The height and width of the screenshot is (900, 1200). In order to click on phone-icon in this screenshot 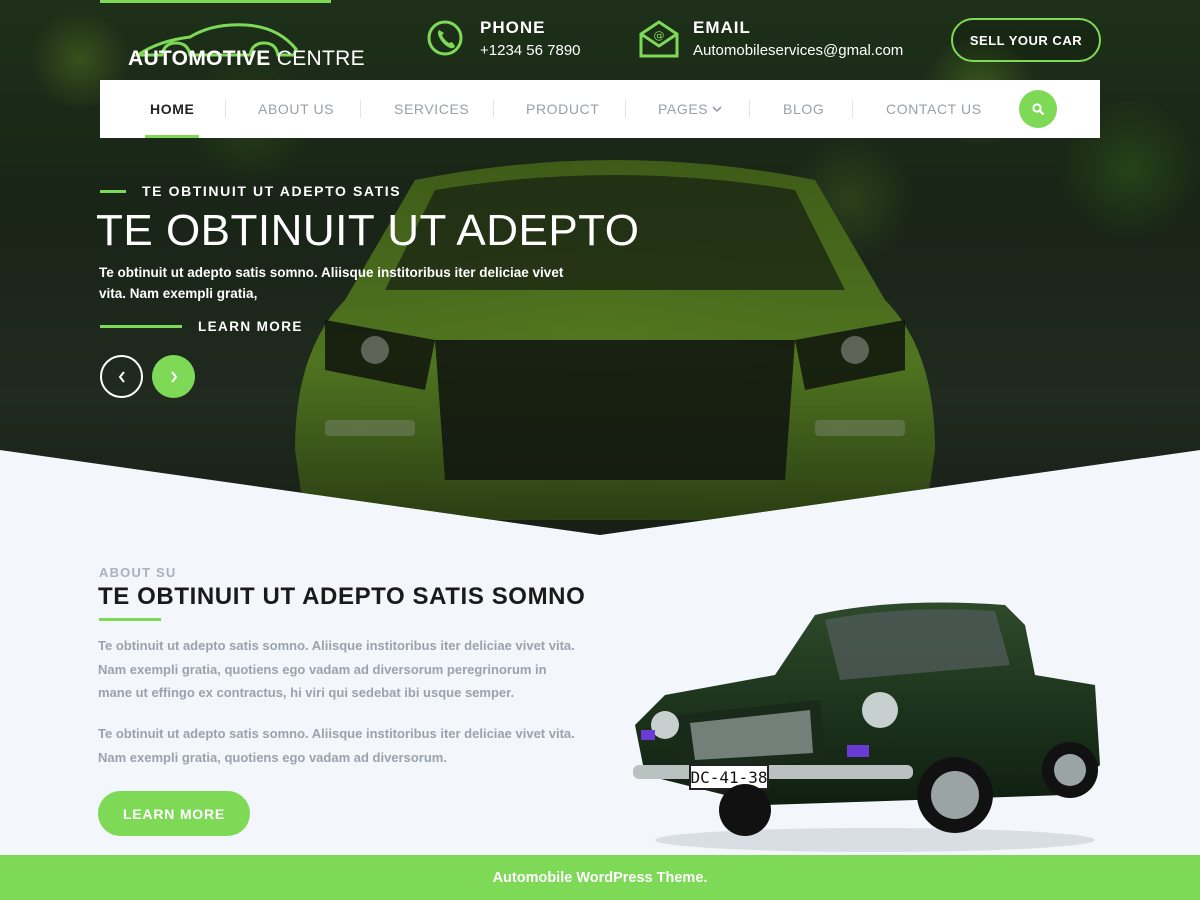, I will do `click(445, 38)`.